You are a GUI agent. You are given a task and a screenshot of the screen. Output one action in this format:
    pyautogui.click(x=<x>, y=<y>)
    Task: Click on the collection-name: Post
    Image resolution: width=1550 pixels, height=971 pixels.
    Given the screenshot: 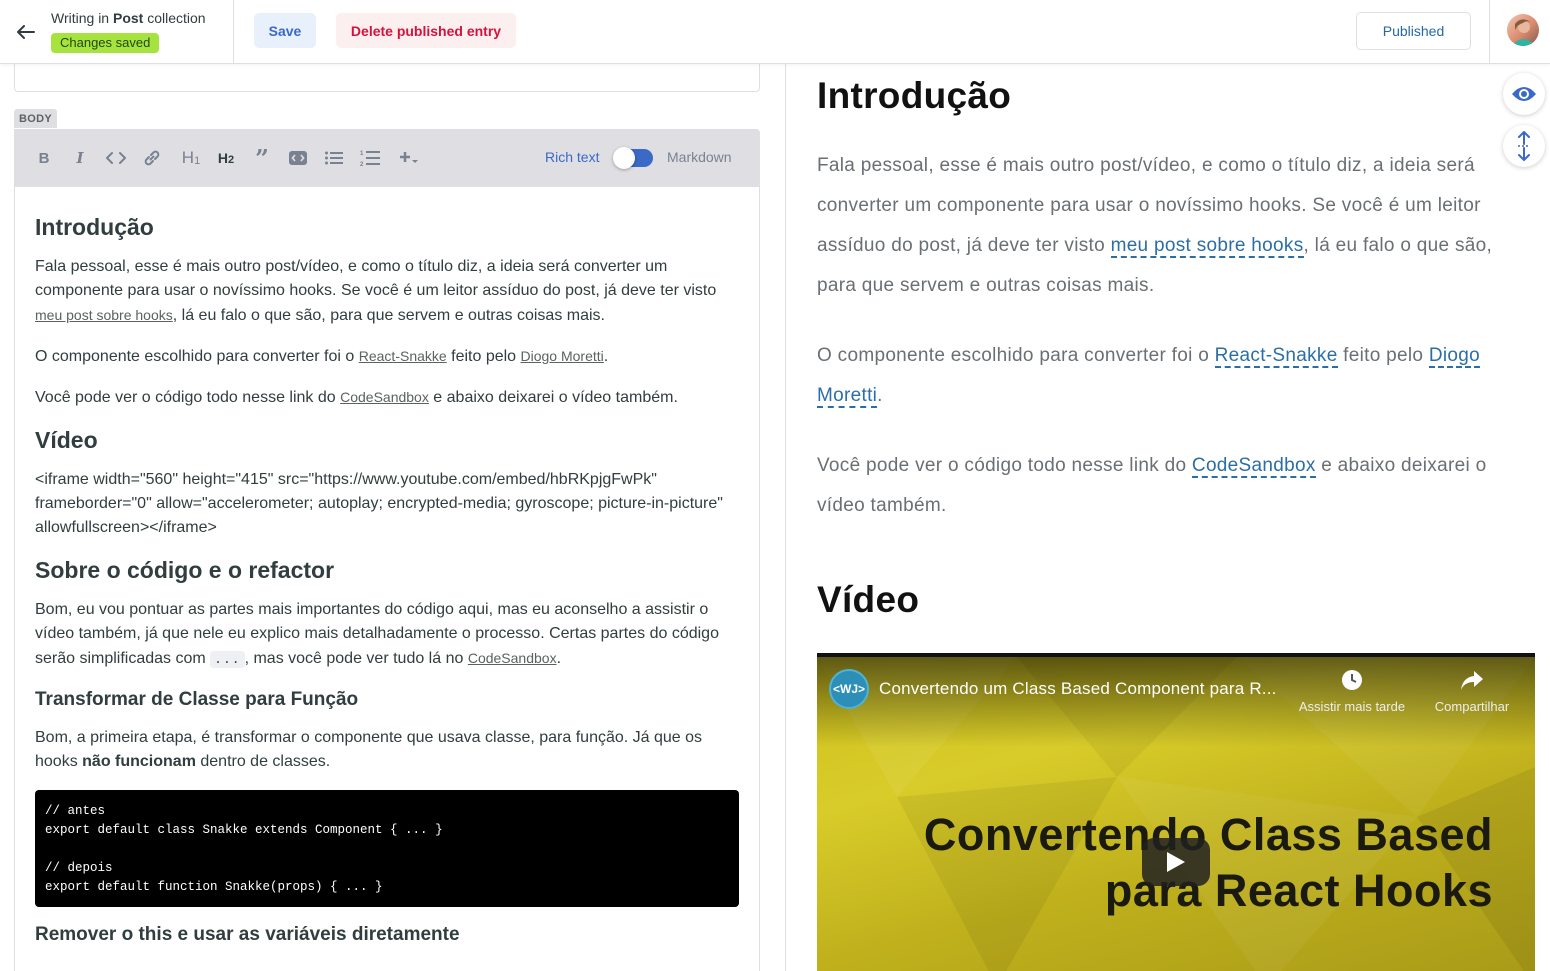 What is the action you would take?
    pyautogui.click(x=128, y=18)
    